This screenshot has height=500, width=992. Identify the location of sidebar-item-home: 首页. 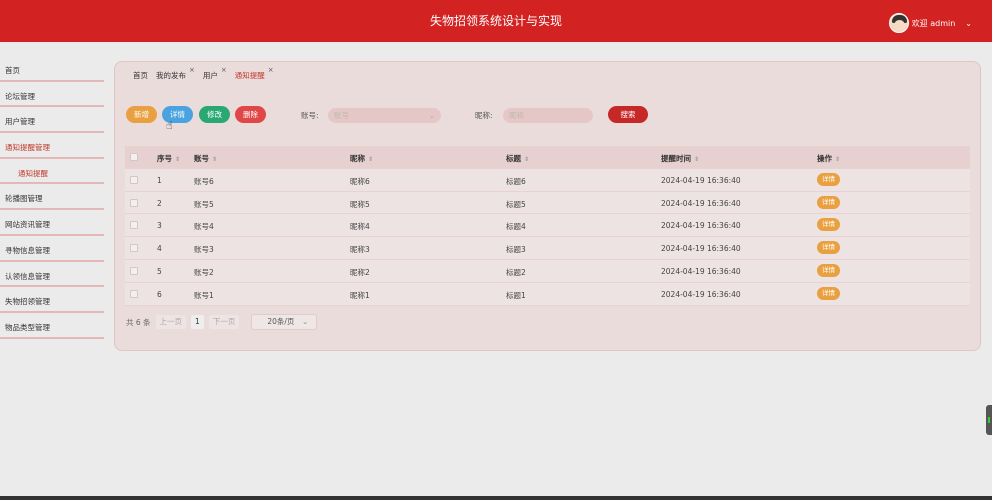
(52, 71).